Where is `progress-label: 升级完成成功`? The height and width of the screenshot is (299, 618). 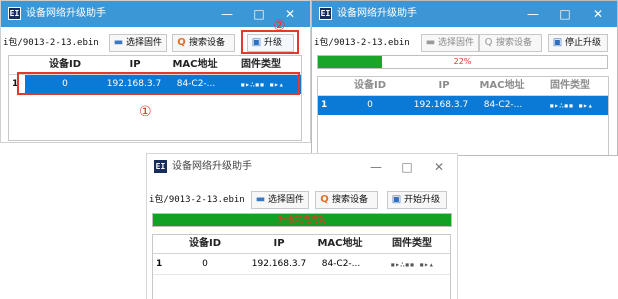
progress-label: 升级完成成功 is located at coordinates (302, 219).